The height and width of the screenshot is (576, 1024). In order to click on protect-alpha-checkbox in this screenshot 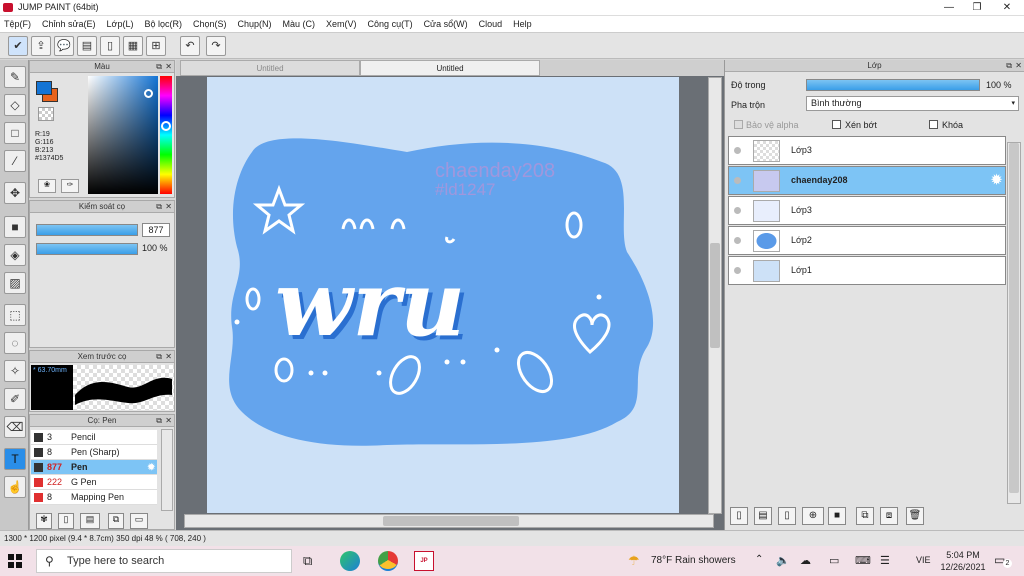, I will do `click(738, 124)`.